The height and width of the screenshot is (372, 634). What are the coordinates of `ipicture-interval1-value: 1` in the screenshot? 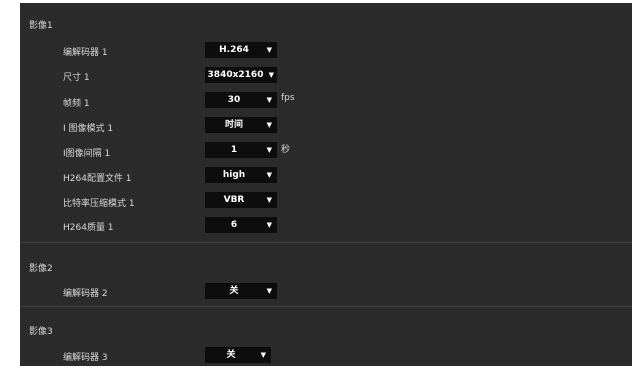 It's located at (234, 150).